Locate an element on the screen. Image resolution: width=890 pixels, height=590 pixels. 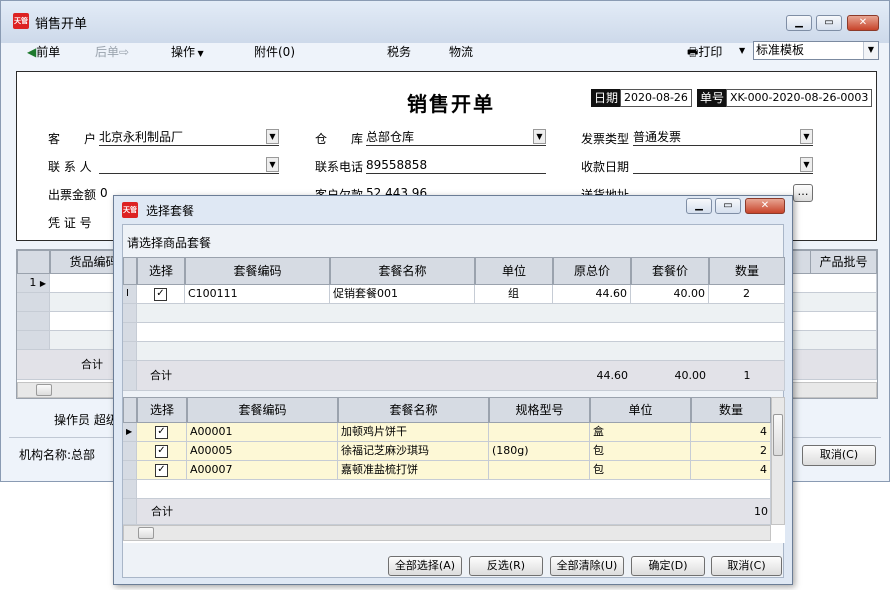
contact-field: ▼ is located at coordinates (189, 165).